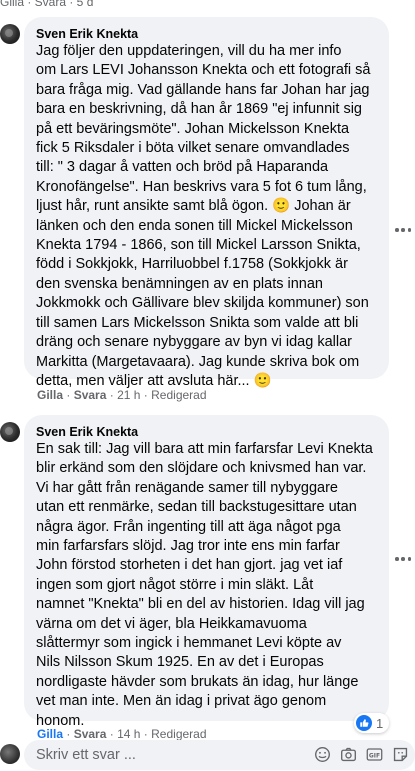 This screenshot has width=415, height=771. I want to click on reaction-summary: 1, so click(372, 723).